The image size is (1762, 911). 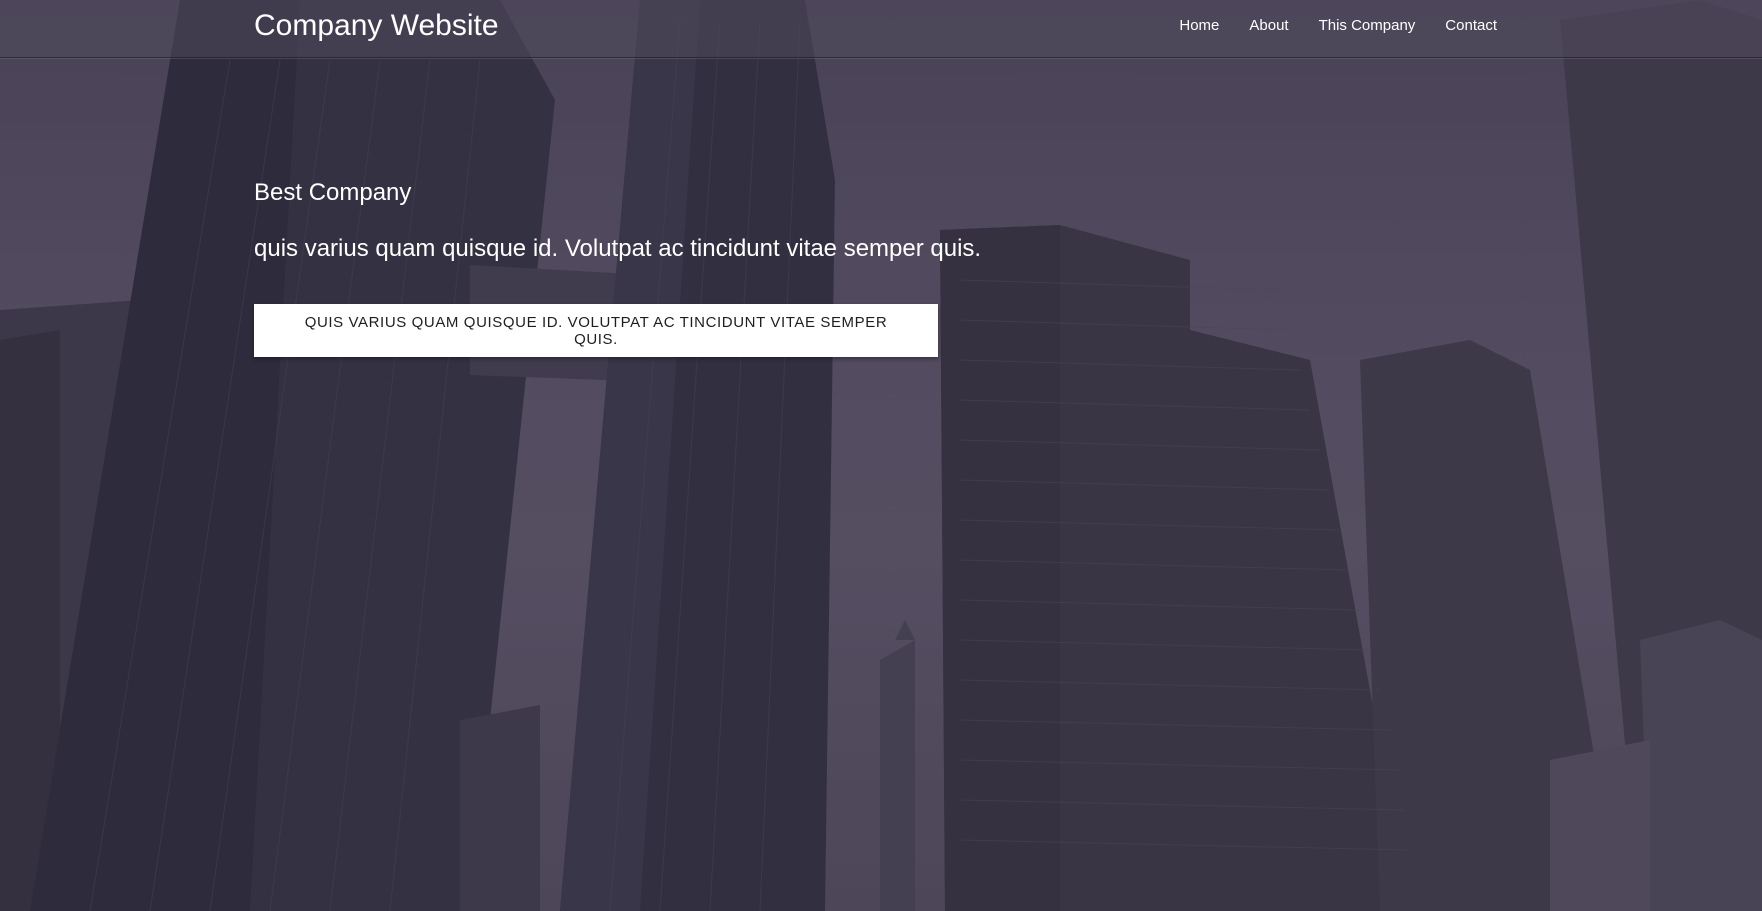 I want to click on nav-link-this-company: This Company, so click(x=1367, y=26).